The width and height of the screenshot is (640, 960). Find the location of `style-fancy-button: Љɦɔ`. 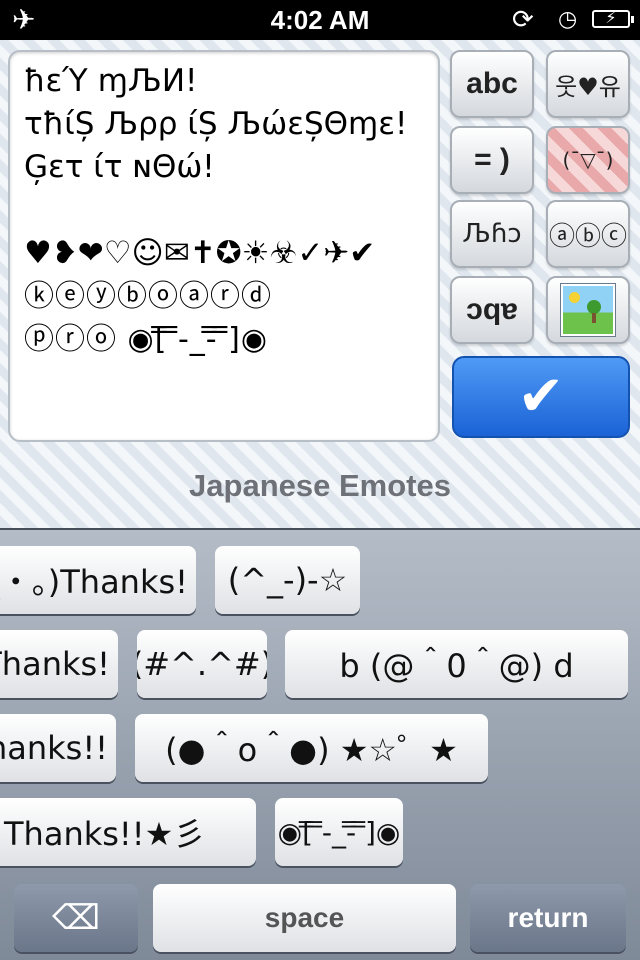

style-fancy-button: Љɦɔ is located at coordinates (492, 234).